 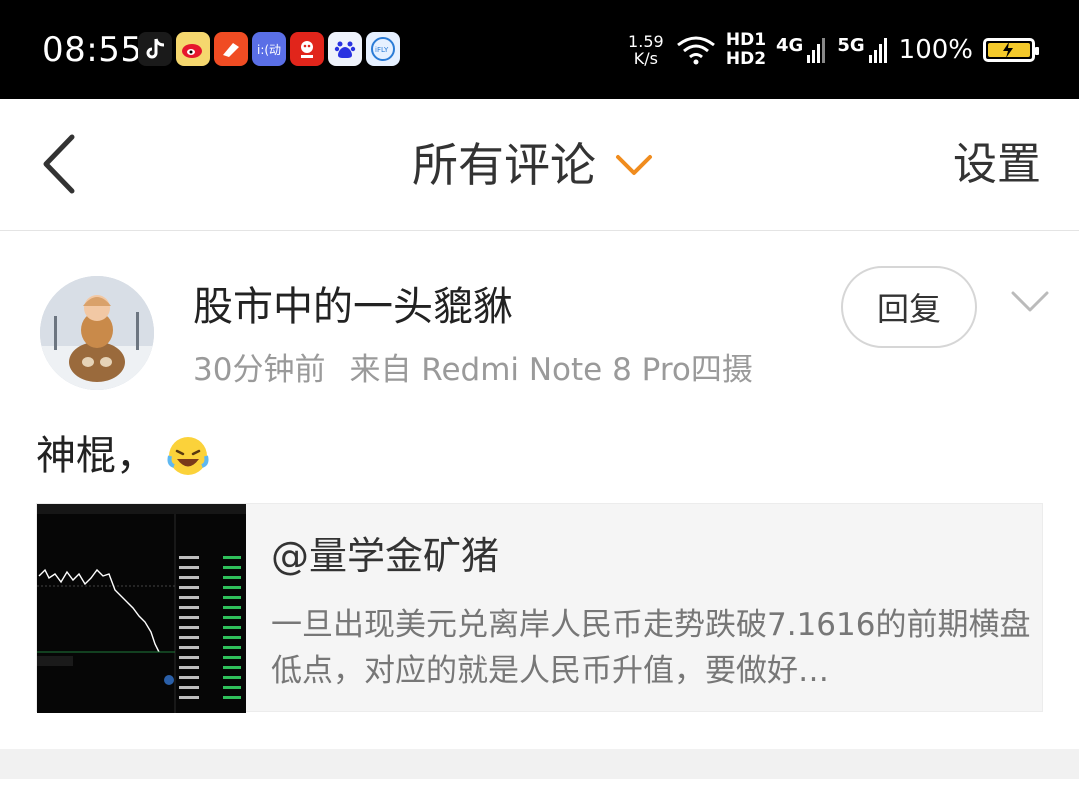 What do you see at coordinates (862, 50) in the screenshot?
I see `signal-5g: 5G` at bounding box center [862, 50].